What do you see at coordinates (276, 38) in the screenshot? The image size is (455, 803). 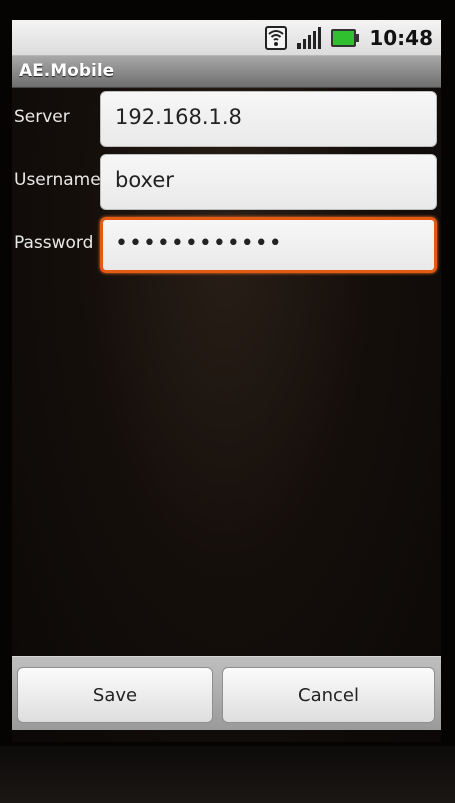 I see `wifi-icon` at bounding box center [276, 38].